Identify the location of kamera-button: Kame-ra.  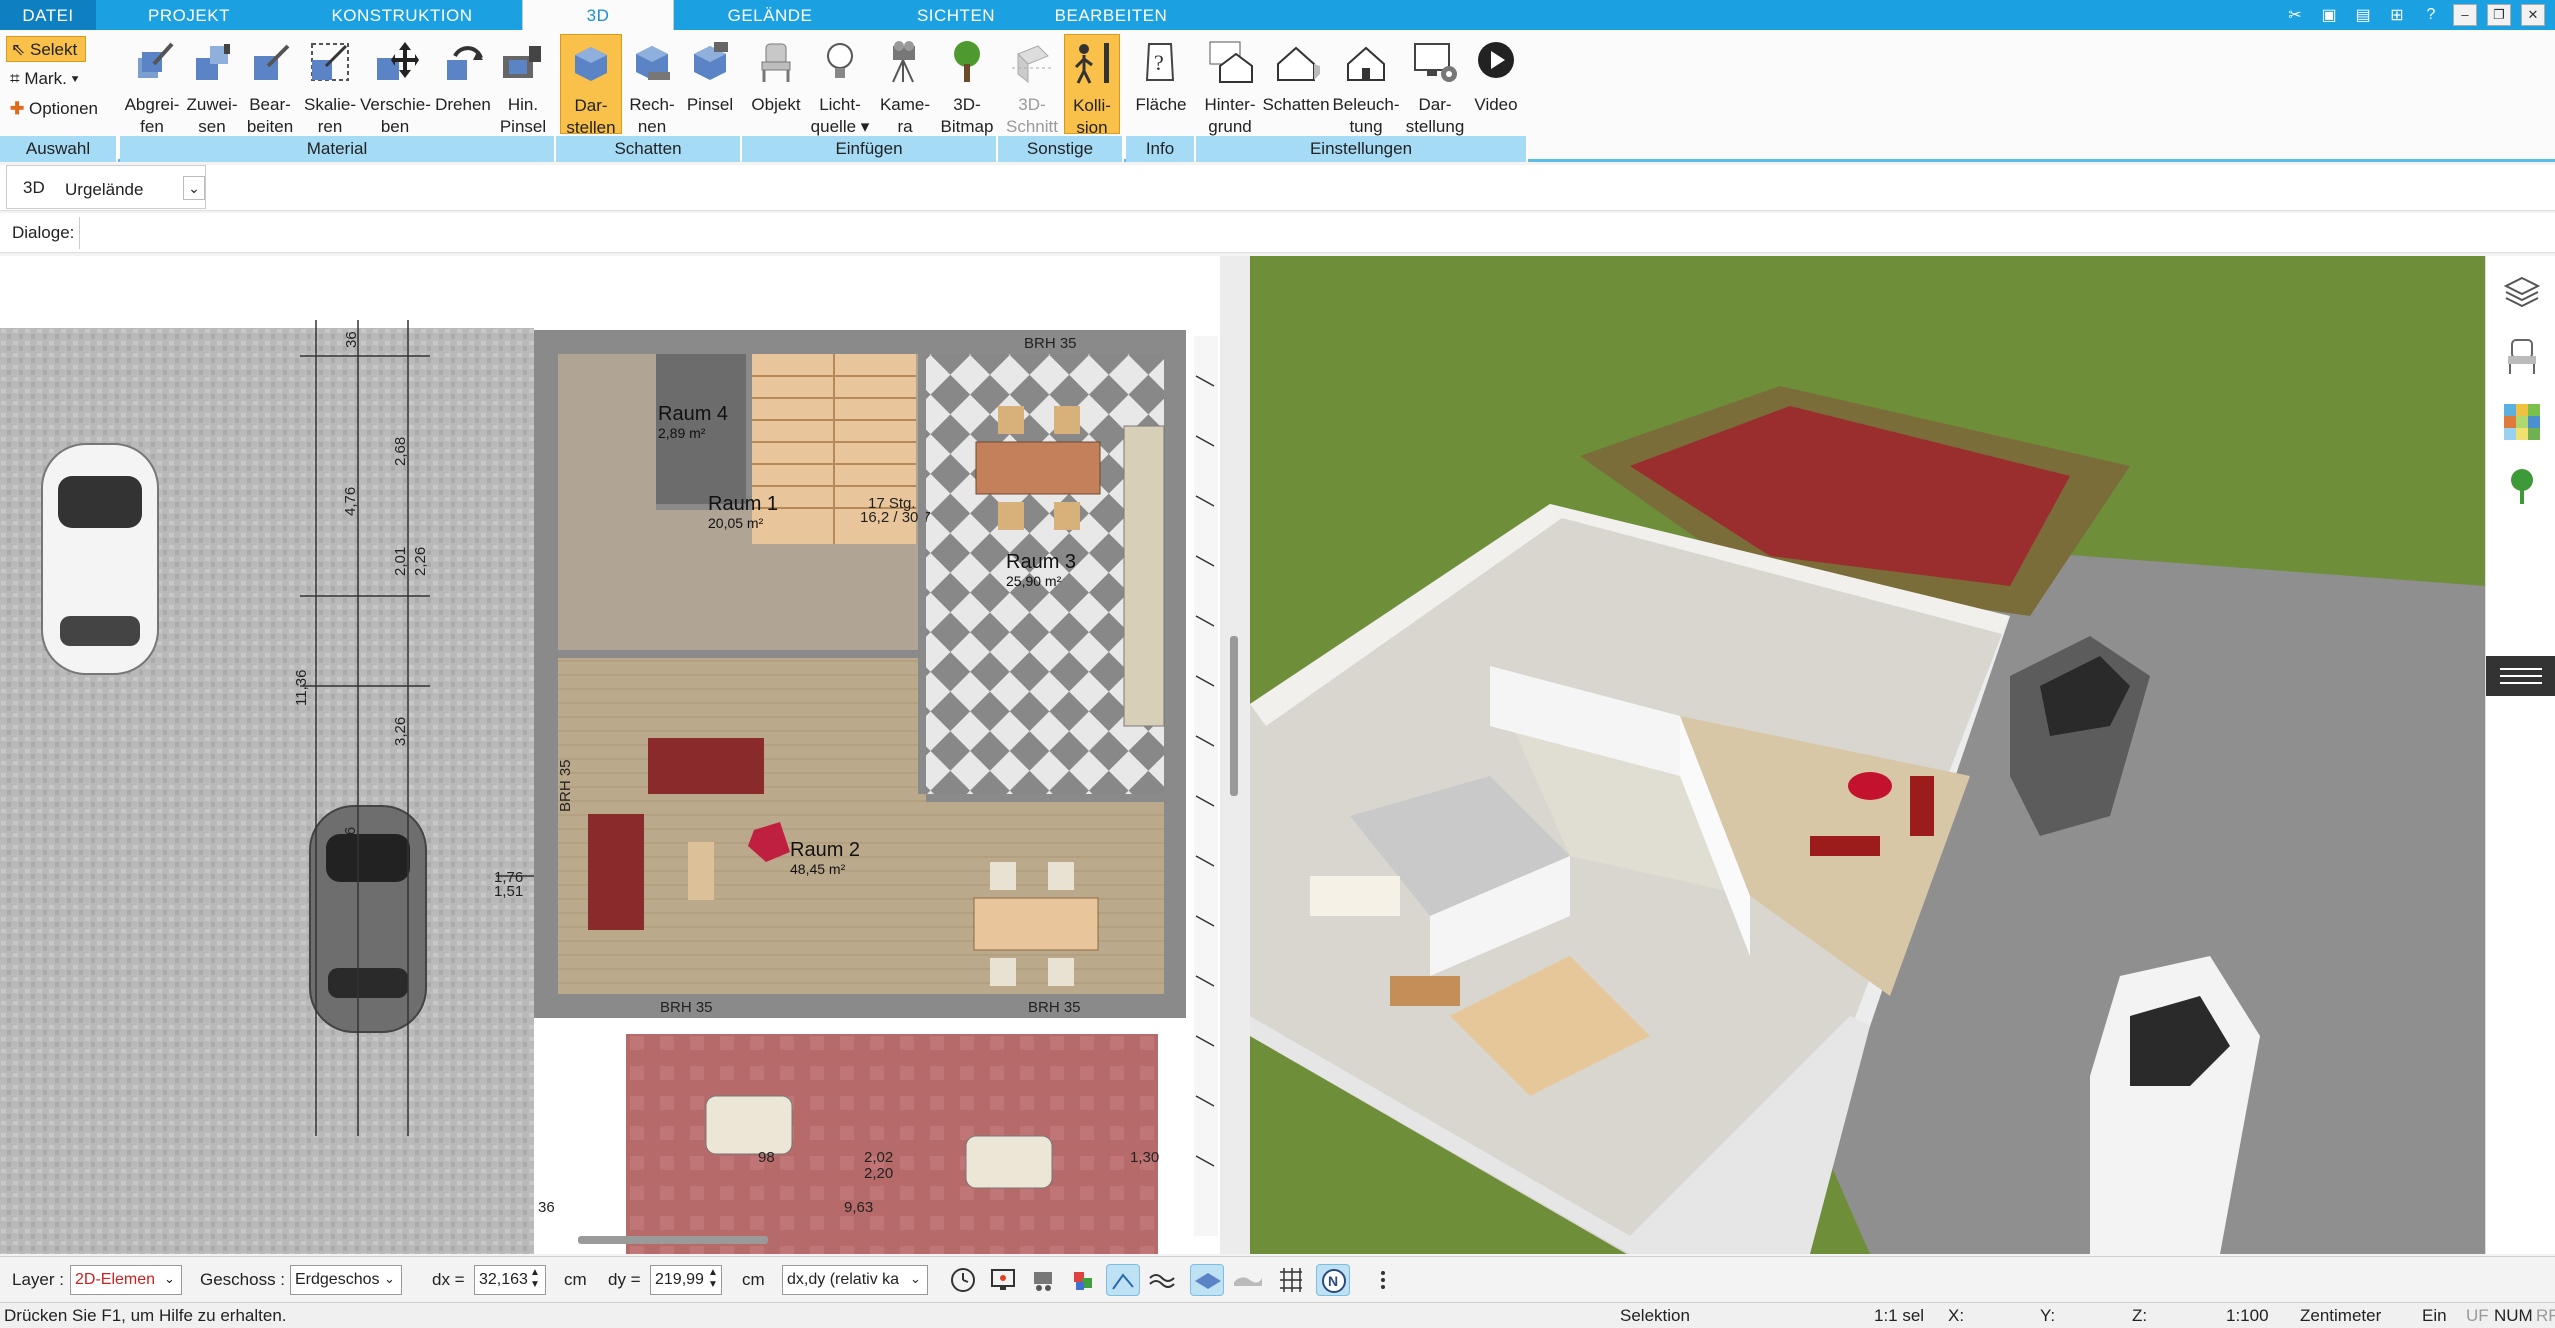
(905, 85).